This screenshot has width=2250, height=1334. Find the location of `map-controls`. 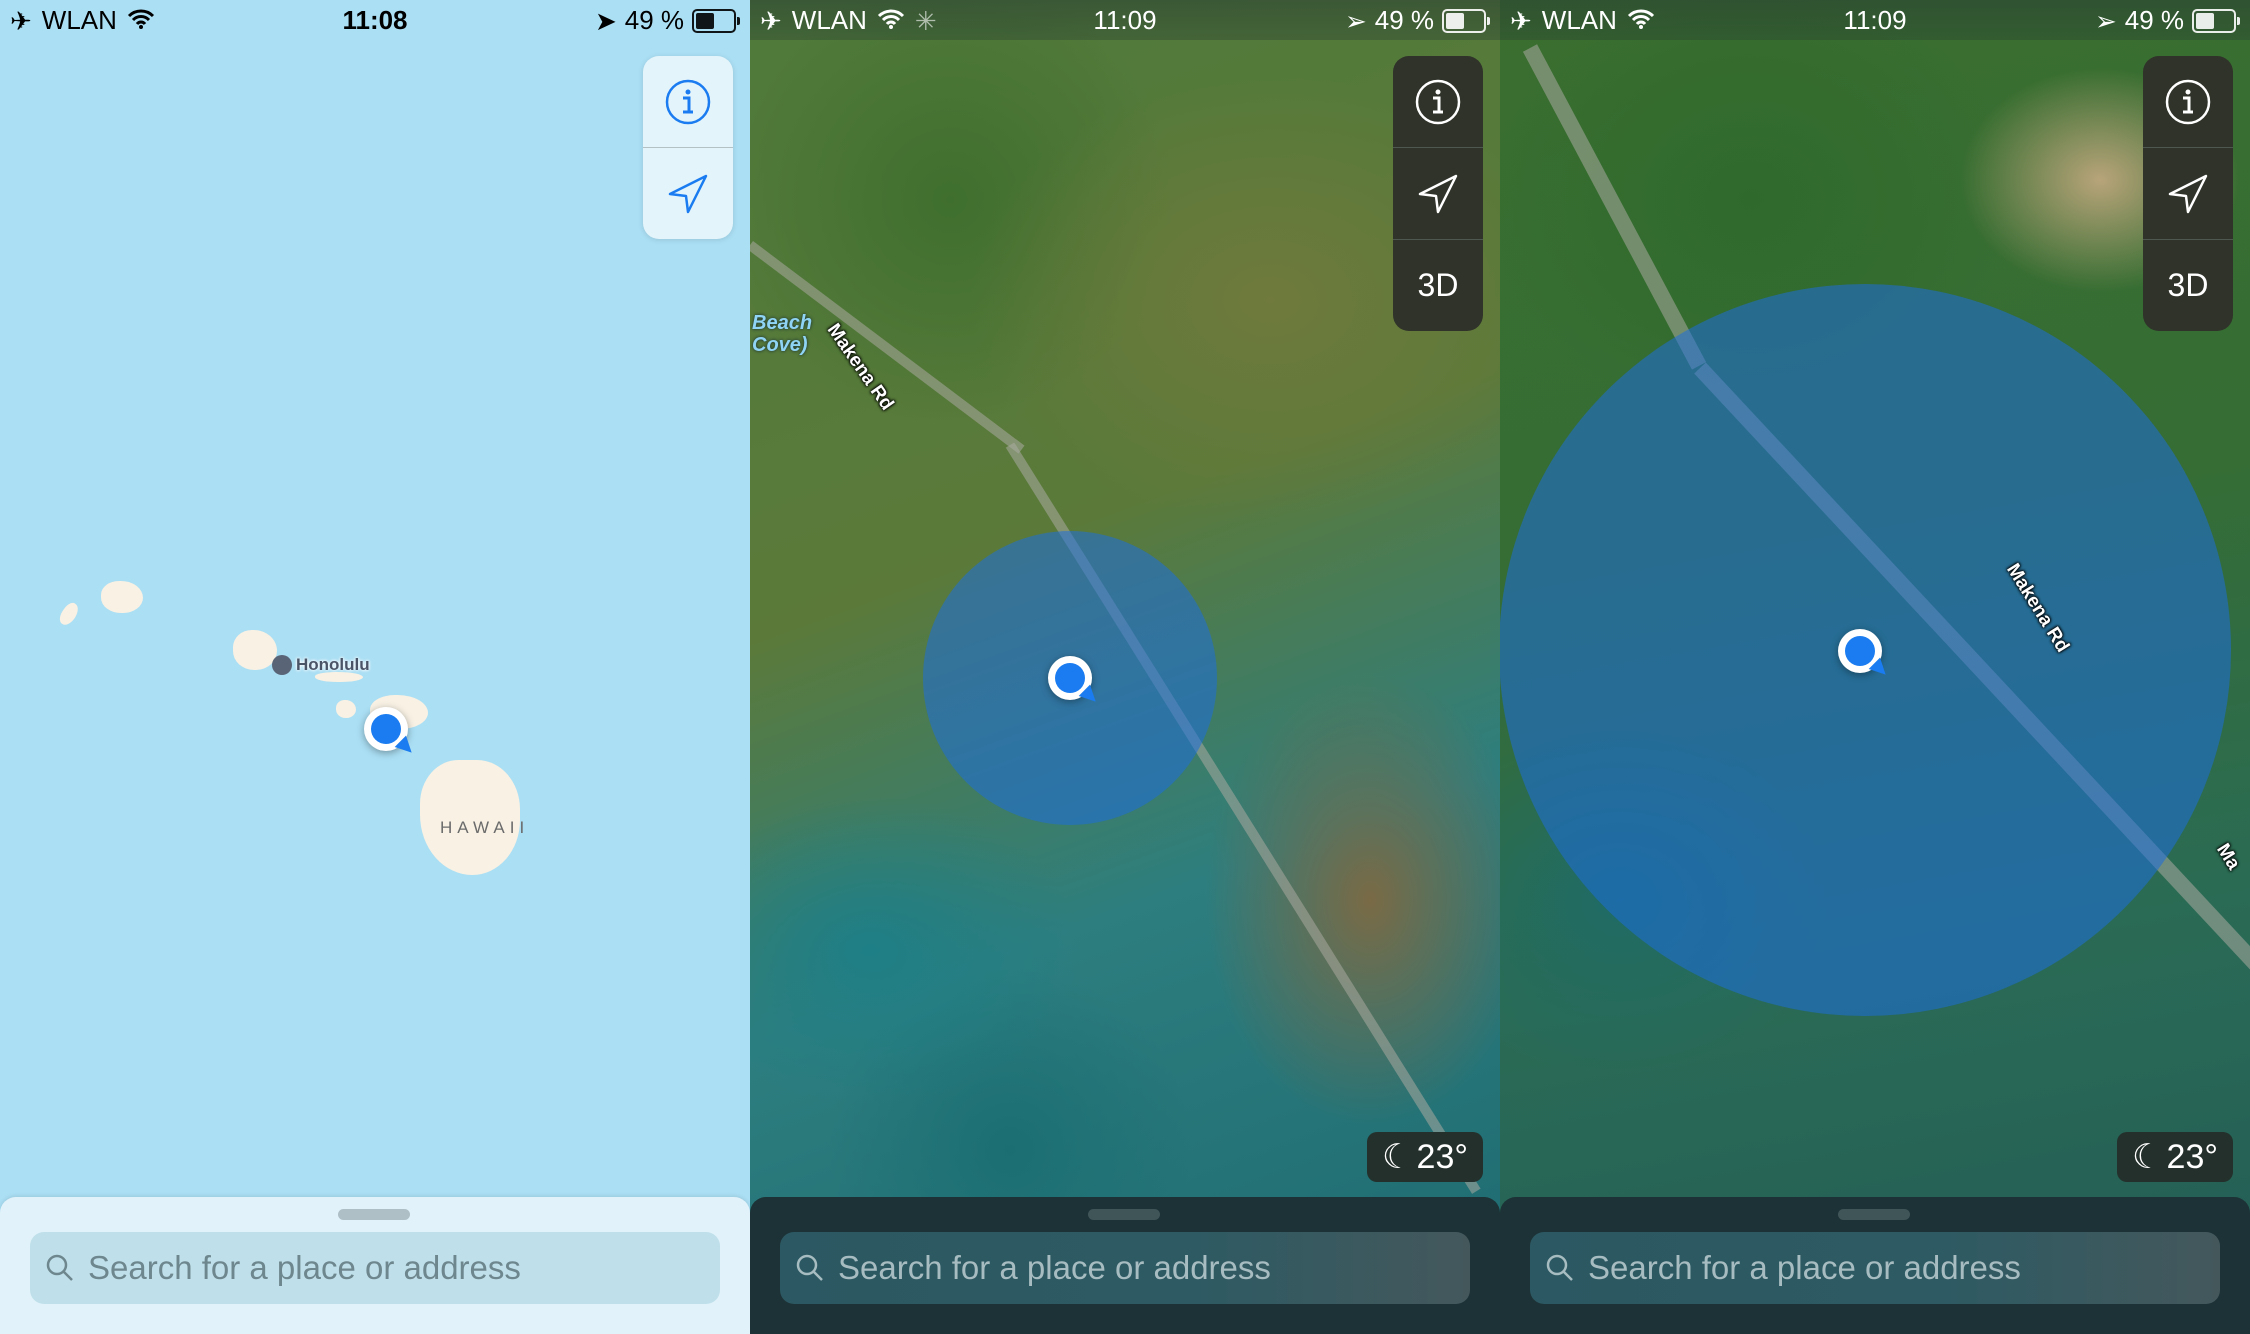

map-controls is located at coordinates (688, 147).